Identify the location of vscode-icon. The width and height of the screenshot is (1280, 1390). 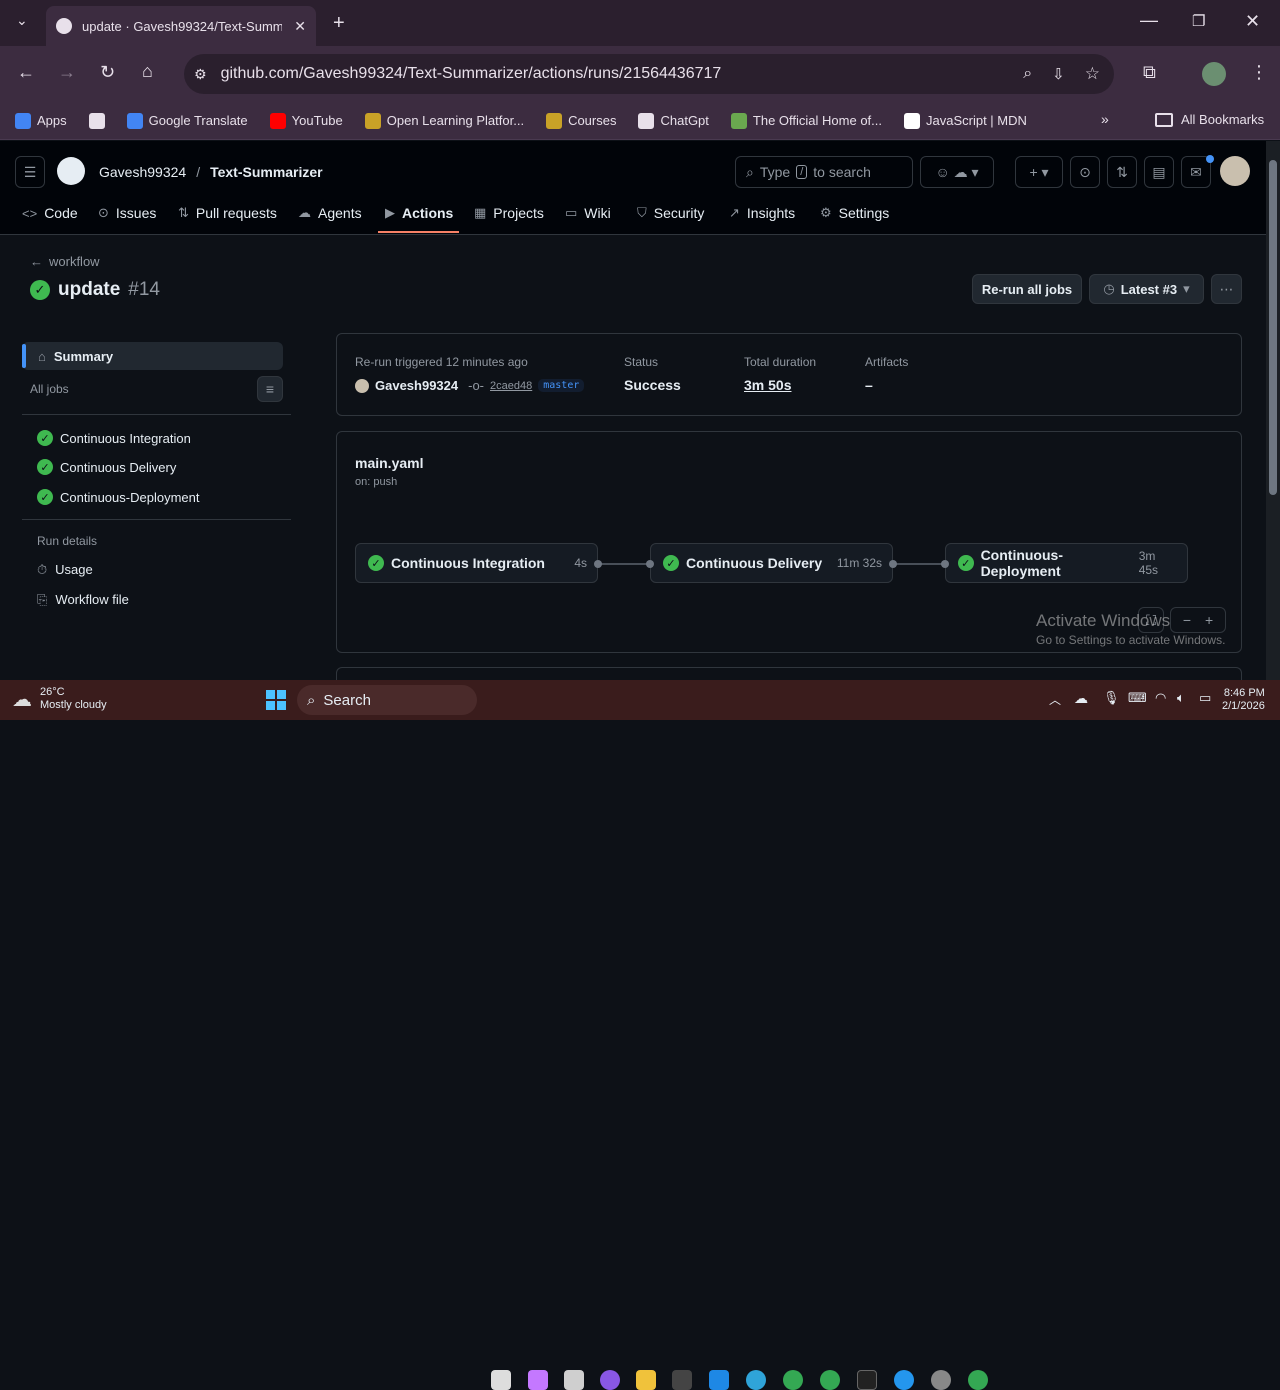
(719, 1380).